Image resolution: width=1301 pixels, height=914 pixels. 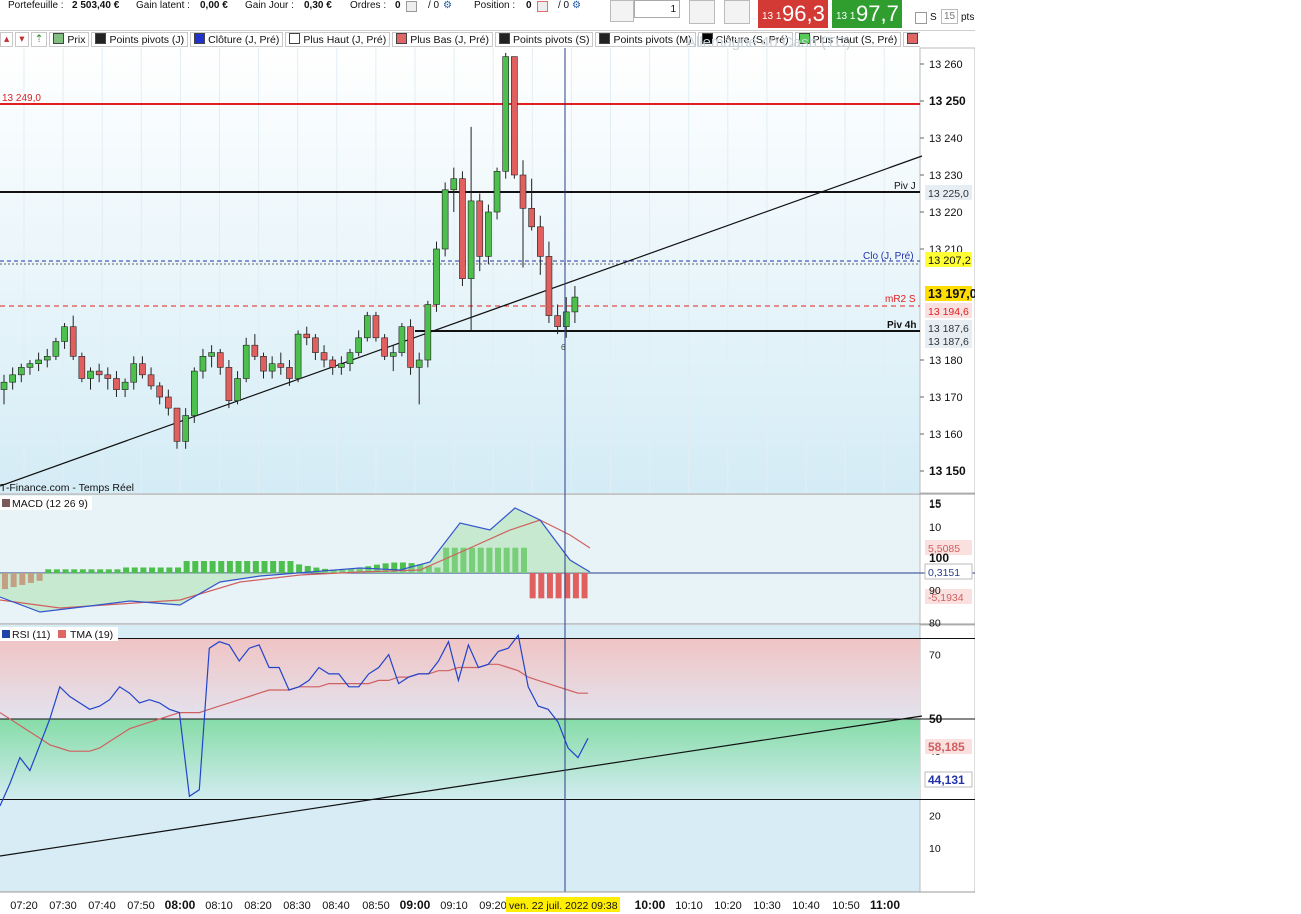 I want to click on piv4h-axis-label-bg, so click(x=948, y=327).